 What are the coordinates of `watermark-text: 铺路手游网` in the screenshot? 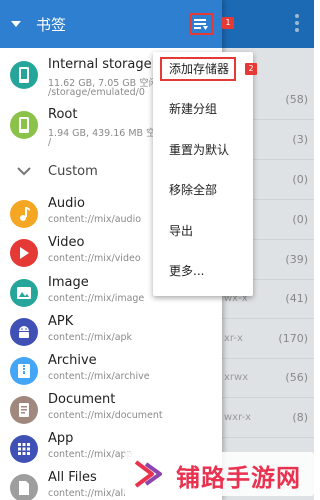 It's located at (238, 478).